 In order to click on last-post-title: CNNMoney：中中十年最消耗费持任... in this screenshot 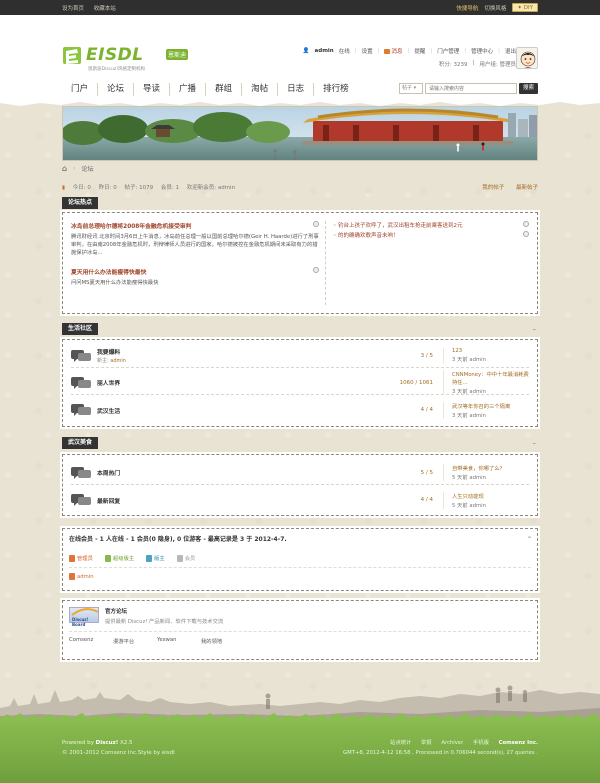, I will do `click(490, 378)`.